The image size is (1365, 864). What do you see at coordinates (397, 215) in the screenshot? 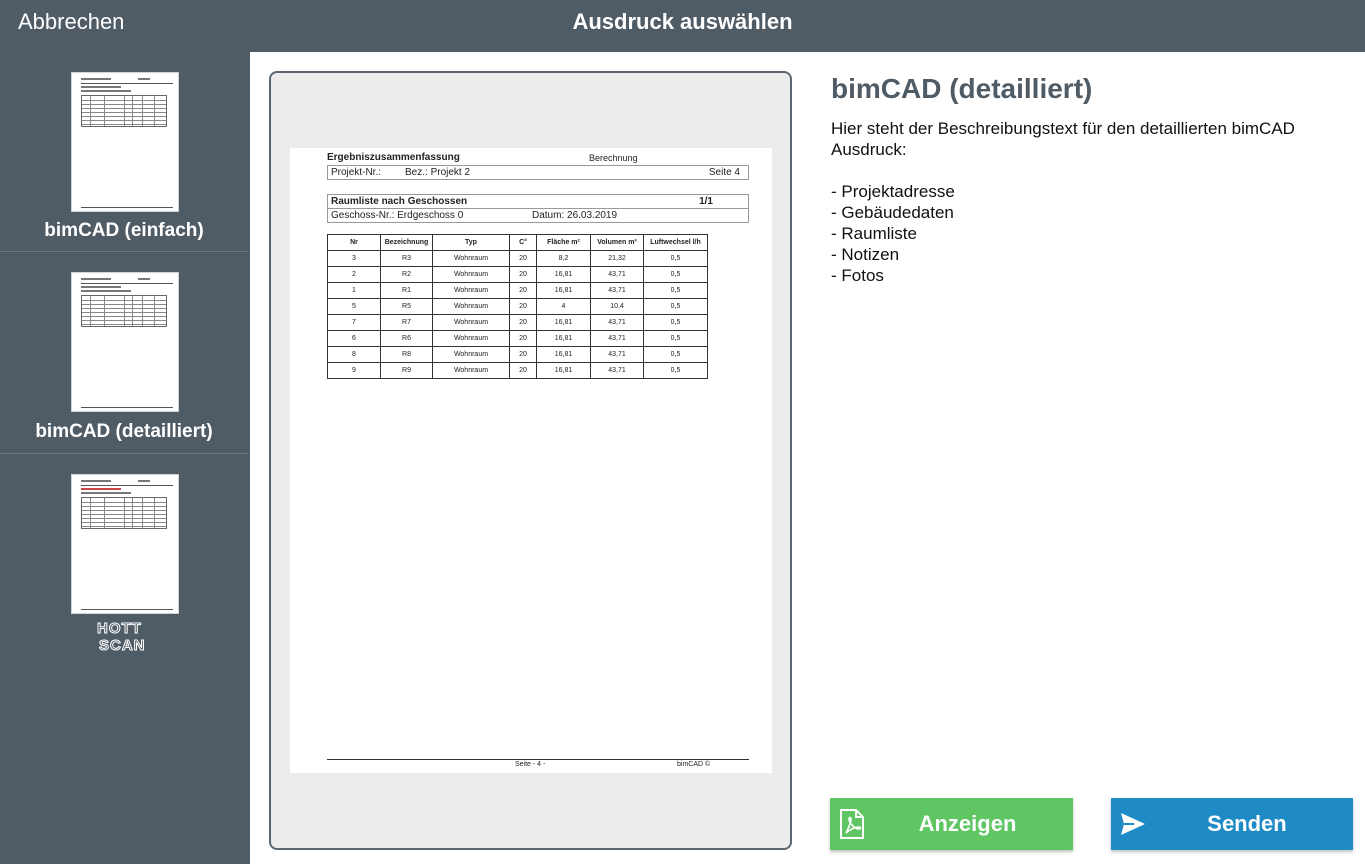
I see `floor-info: Geschoss-Nr.: Erdgeschoss 0` at bounding box center [397, 215].